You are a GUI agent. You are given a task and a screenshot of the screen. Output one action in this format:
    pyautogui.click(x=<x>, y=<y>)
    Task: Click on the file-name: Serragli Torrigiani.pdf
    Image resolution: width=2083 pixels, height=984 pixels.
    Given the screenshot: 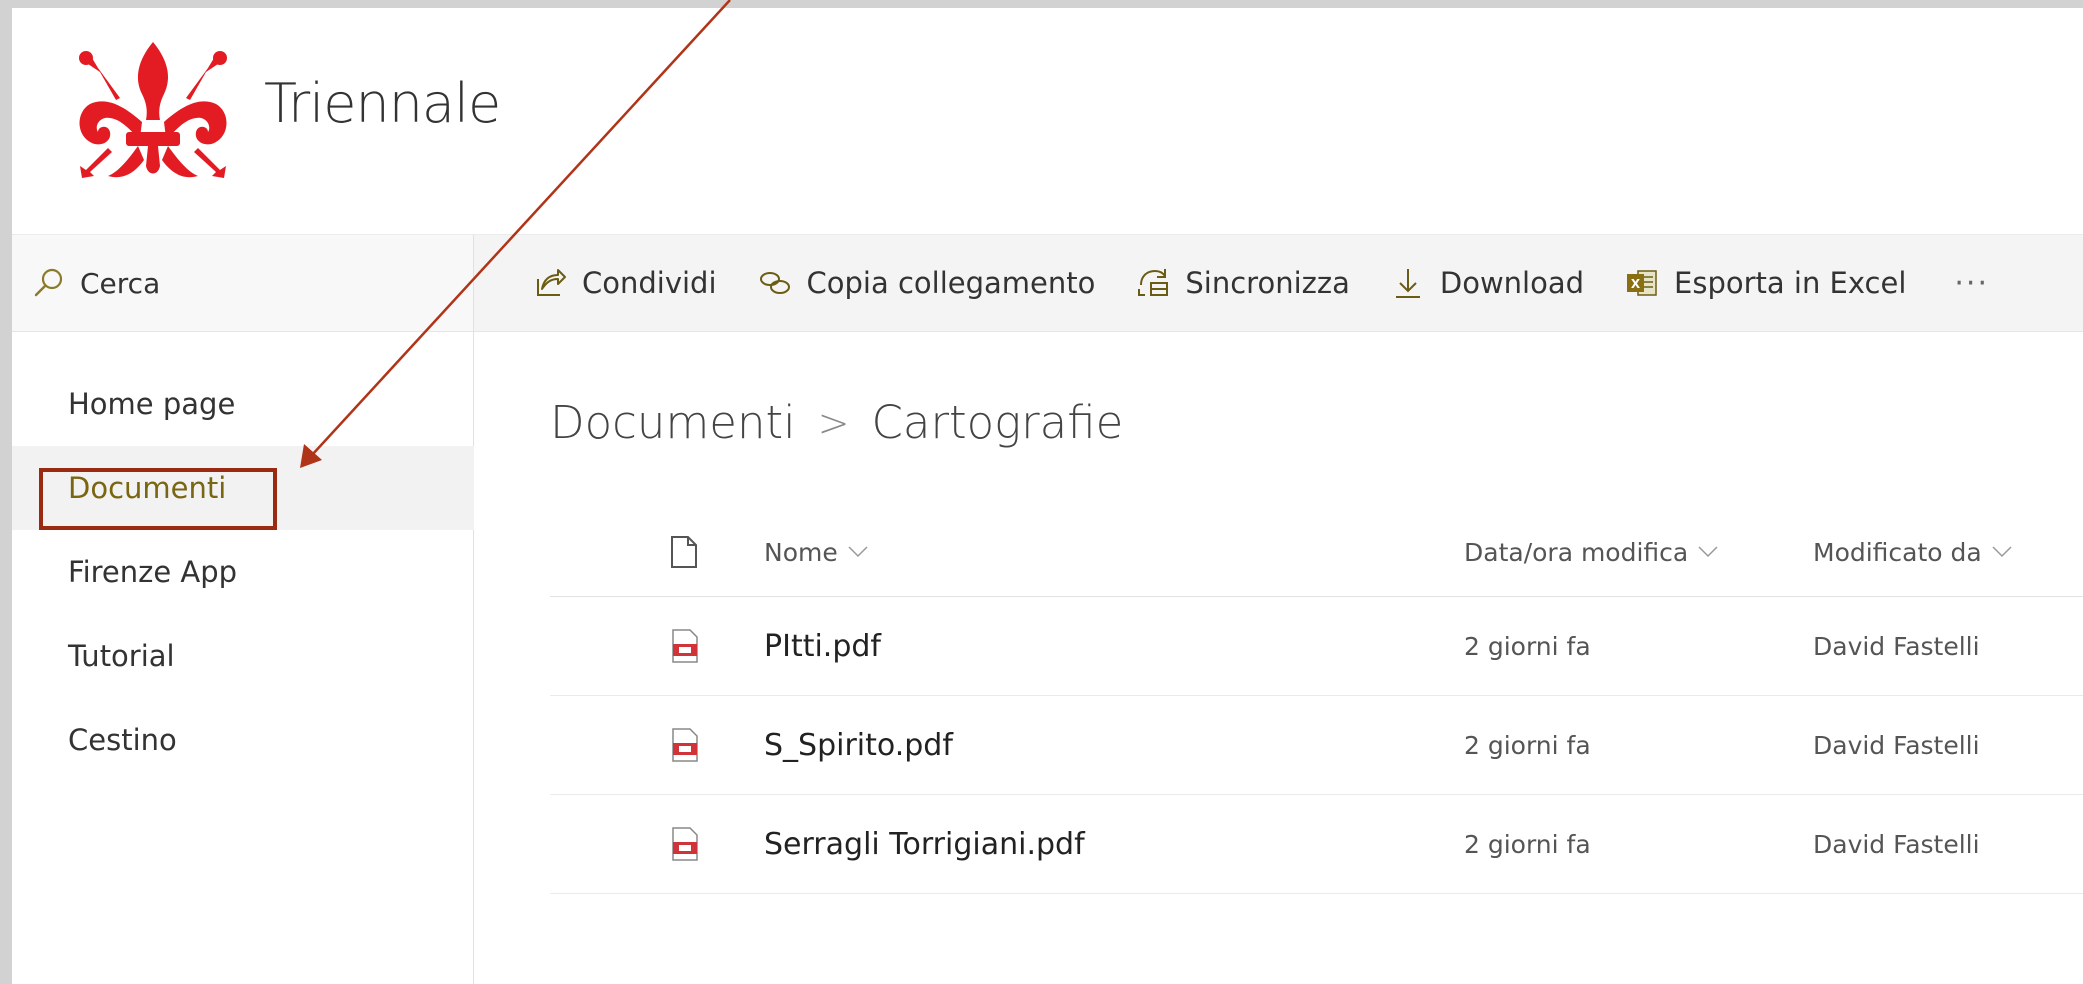 What is the action you would take?
    pyautogui.click(x=924, y=844)
    